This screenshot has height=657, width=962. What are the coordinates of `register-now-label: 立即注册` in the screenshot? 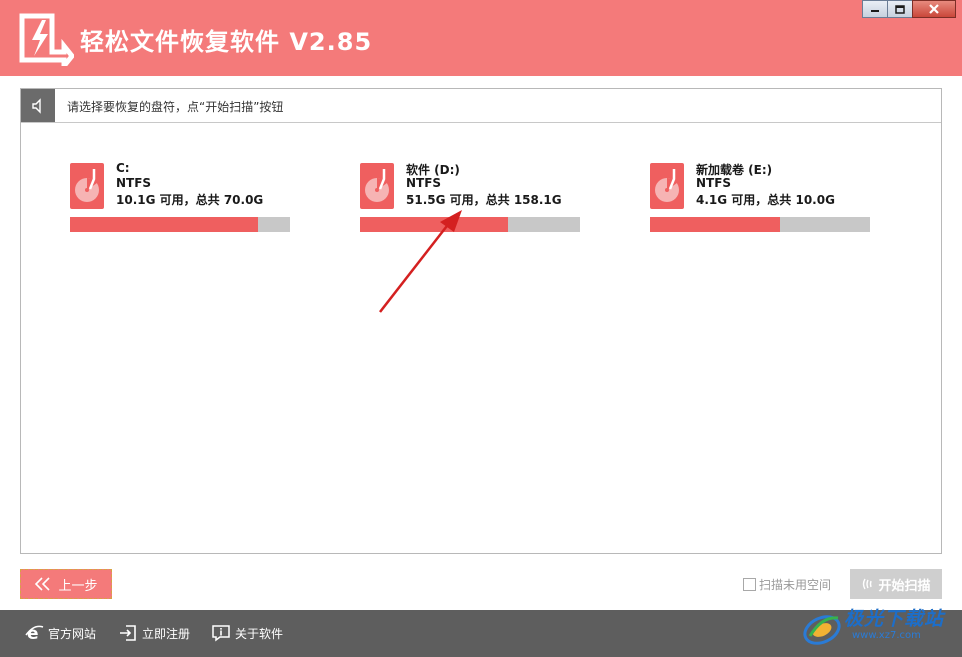 It's located at (166, 633).